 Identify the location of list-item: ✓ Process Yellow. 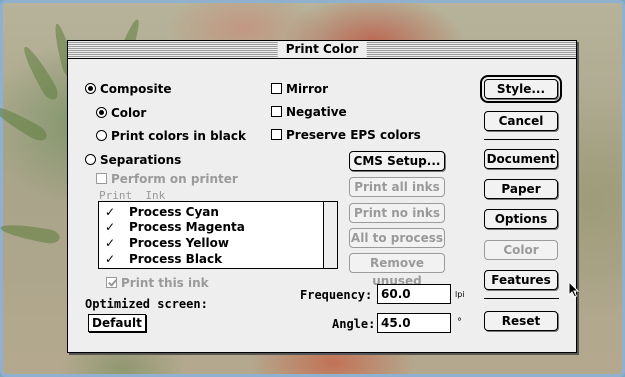
(167, 243).